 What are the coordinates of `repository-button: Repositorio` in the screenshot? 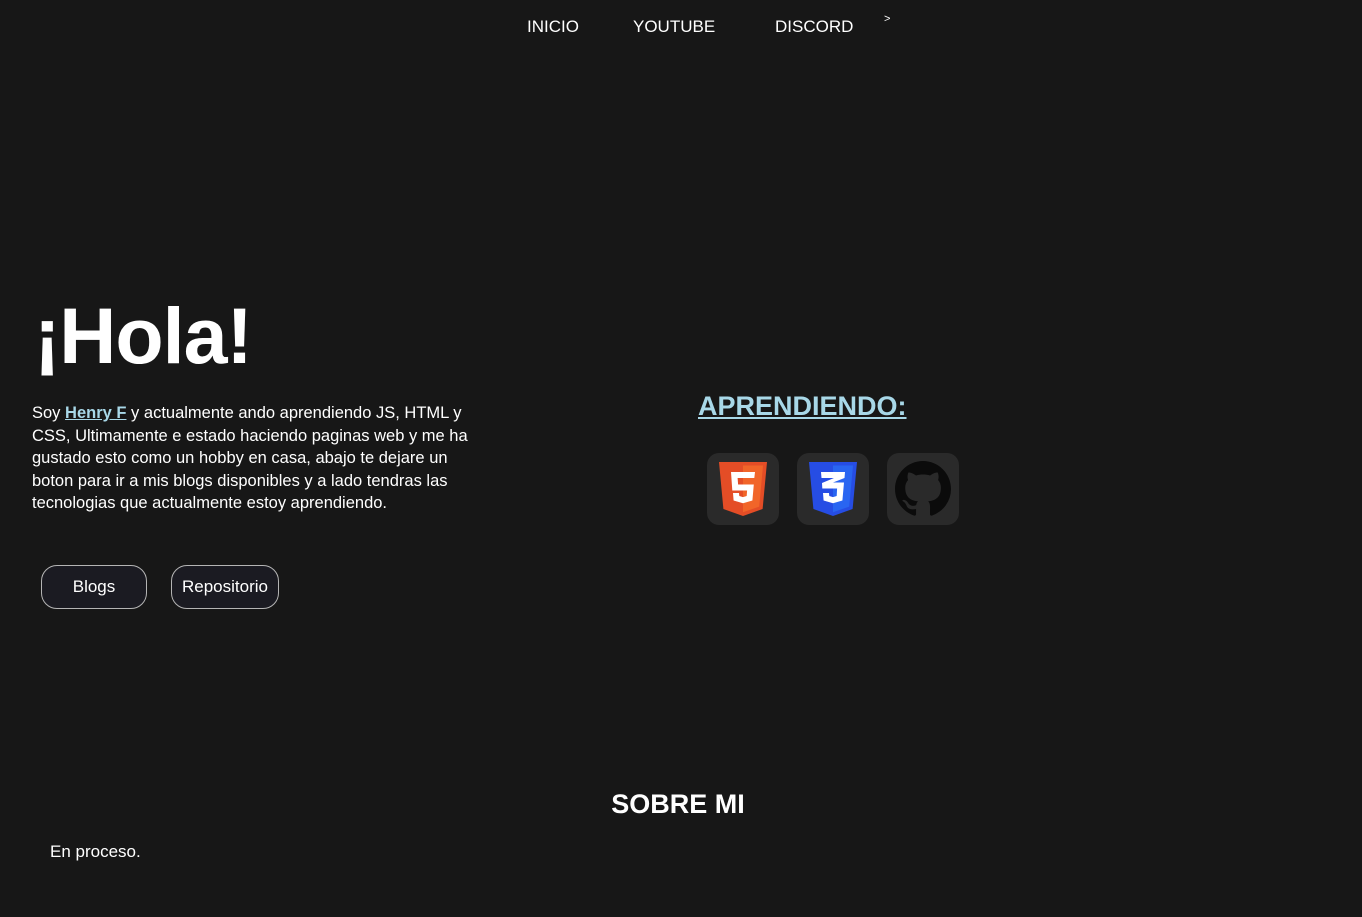 It's located at (225, 587).